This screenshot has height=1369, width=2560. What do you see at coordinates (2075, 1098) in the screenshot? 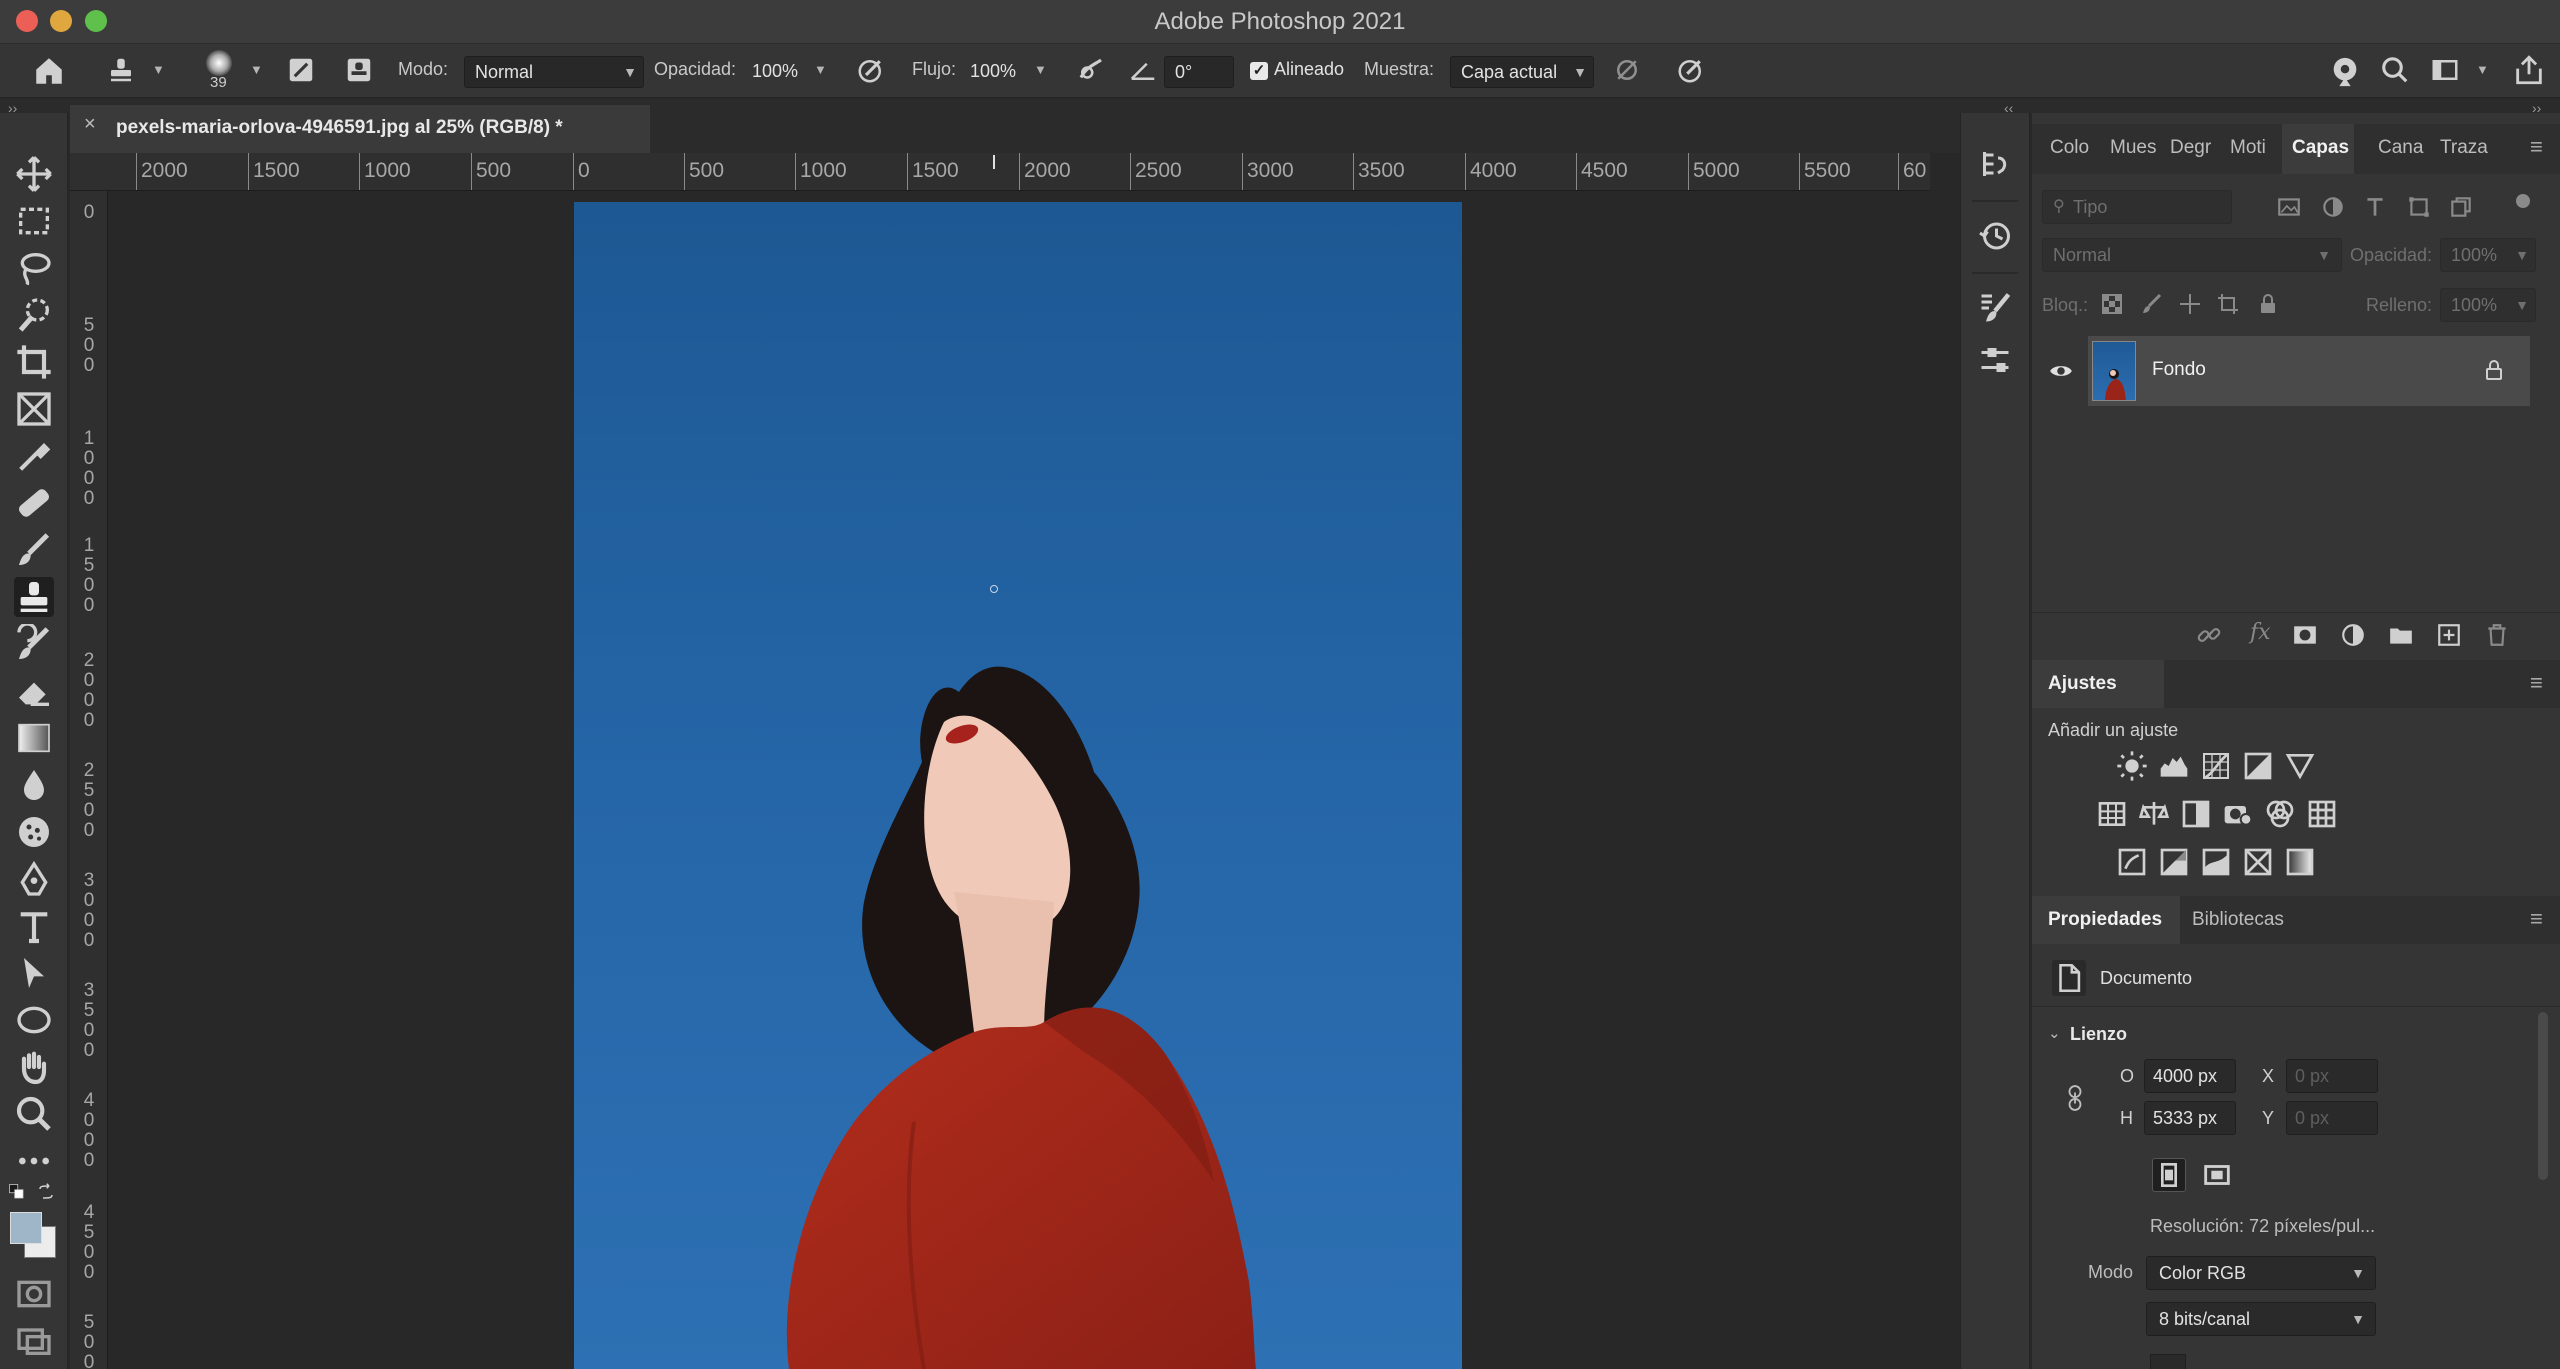
I see `link-dimensions-icon` at bounding box center [2075, 1098].